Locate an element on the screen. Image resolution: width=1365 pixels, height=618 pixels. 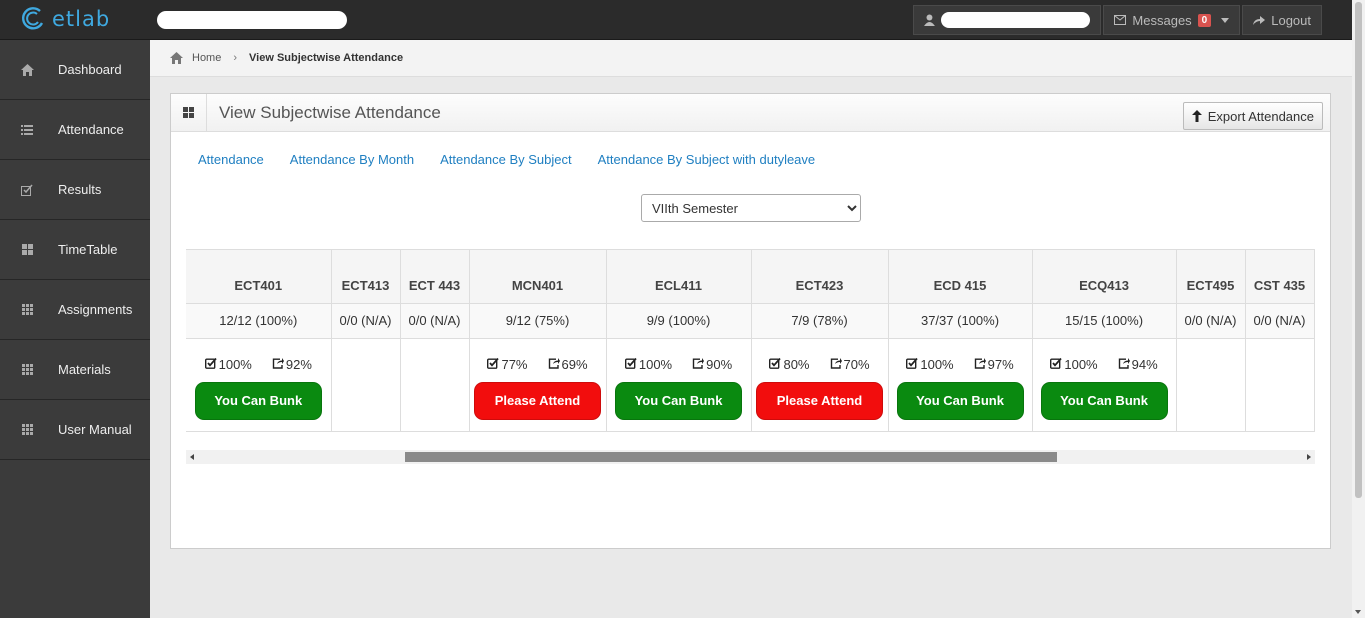
upload-arrow-icon is located at coordinates (1196, 116).